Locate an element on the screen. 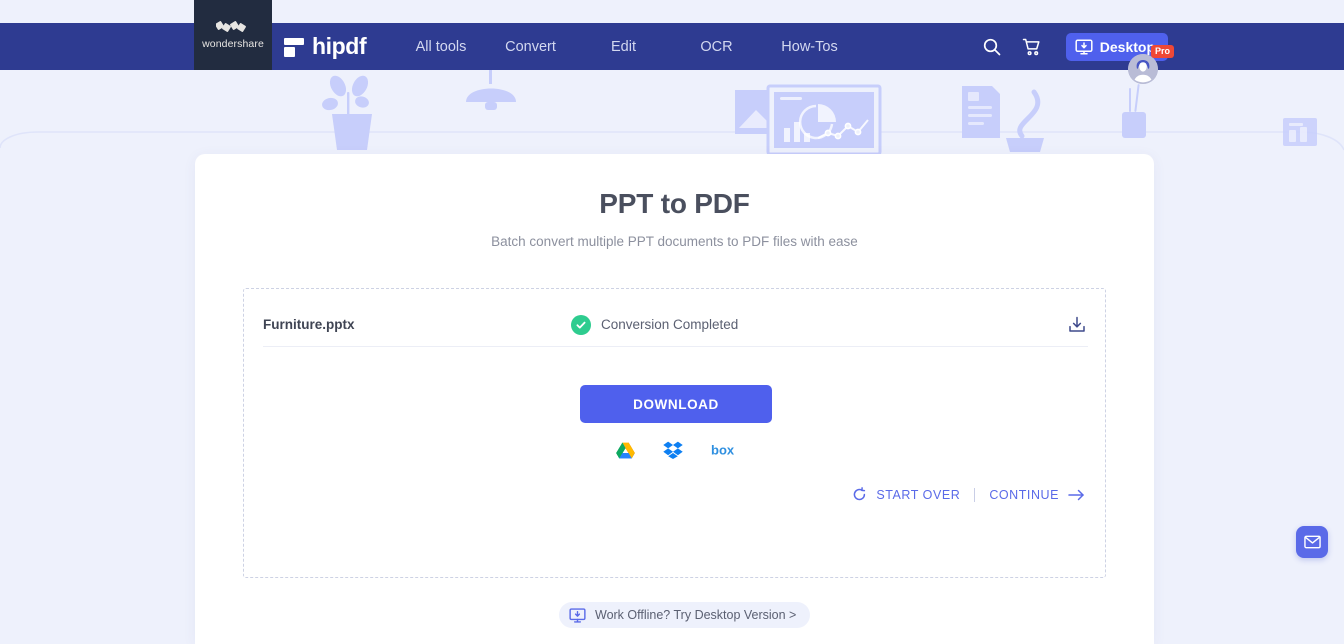  status-badge: Conversion Completed is located at coordinates (655, 324).